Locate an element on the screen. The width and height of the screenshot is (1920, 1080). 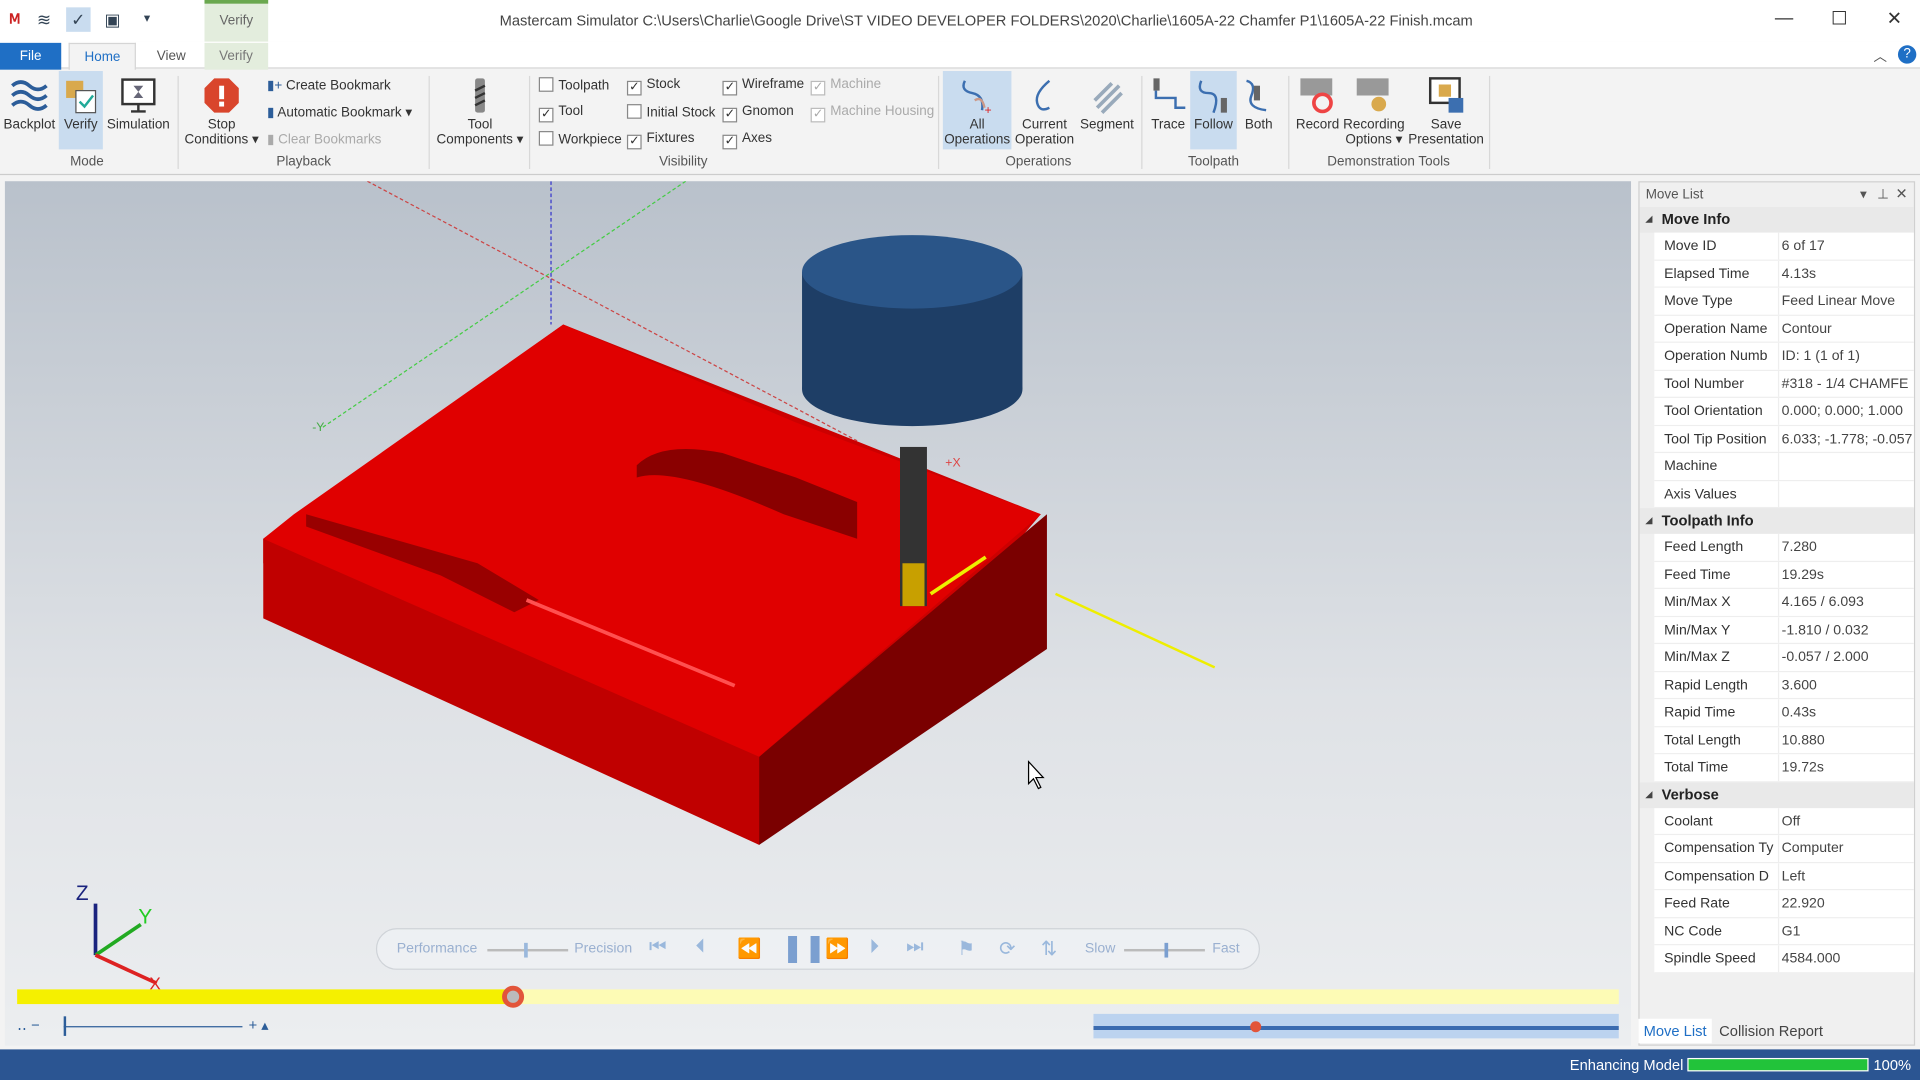
bookmark-clear-icon: ▮ is located at coordinates (270, 139).